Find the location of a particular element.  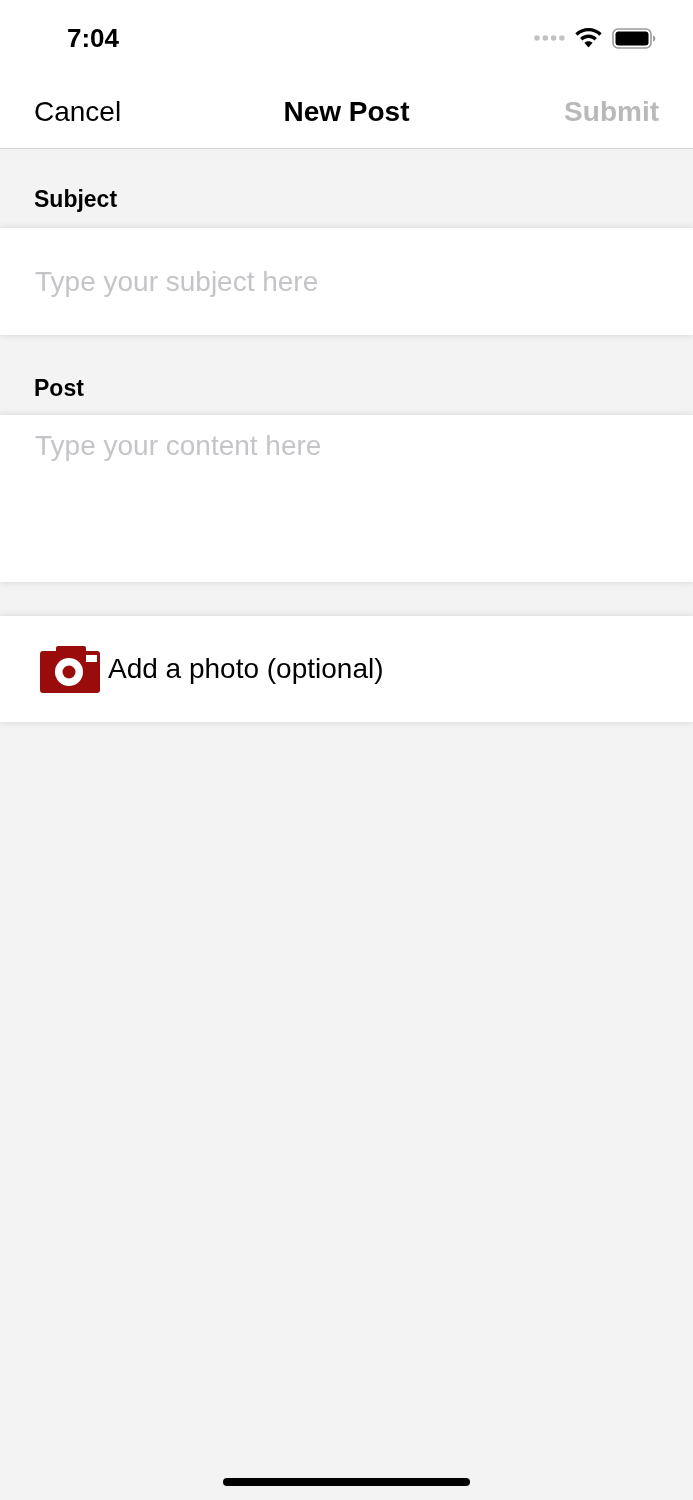

camera-icon is located at coordinates (70, 669).